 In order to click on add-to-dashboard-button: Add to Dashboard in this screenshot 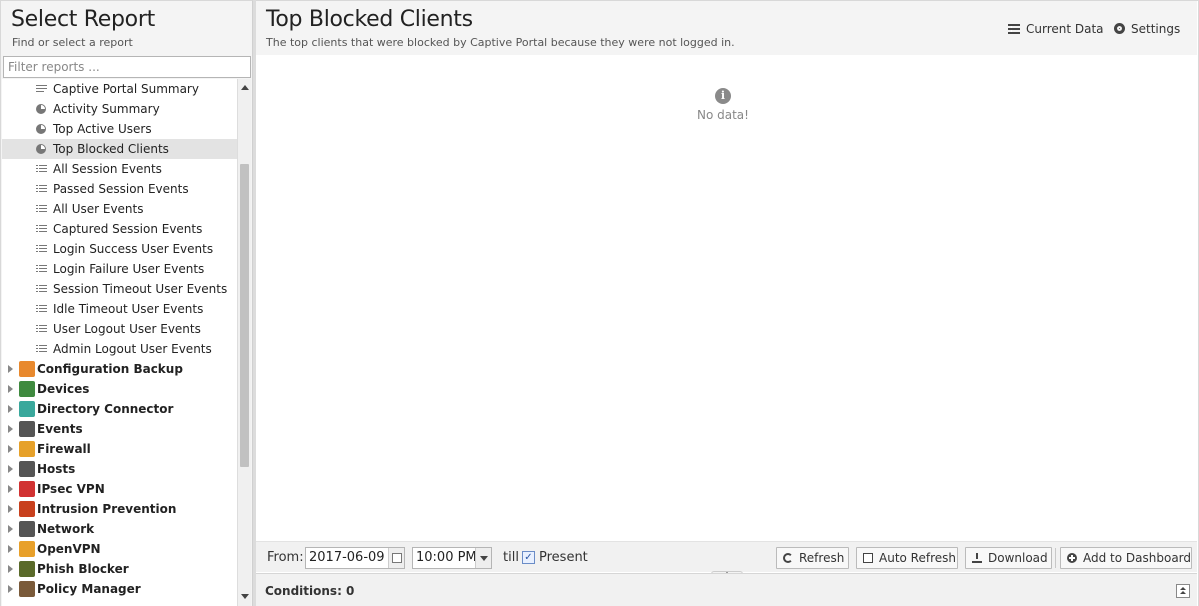, I will do `click(1126, 558)`.